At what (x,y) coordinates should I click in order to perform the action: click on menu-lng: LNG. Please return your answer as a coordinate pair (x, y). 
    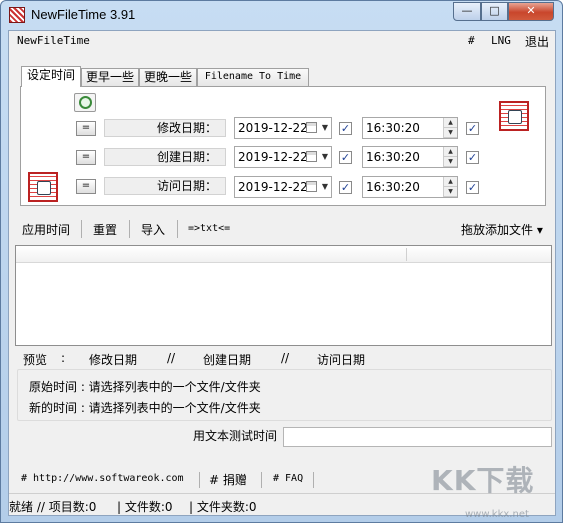
    Looking at the image, I should click on (501, 40).